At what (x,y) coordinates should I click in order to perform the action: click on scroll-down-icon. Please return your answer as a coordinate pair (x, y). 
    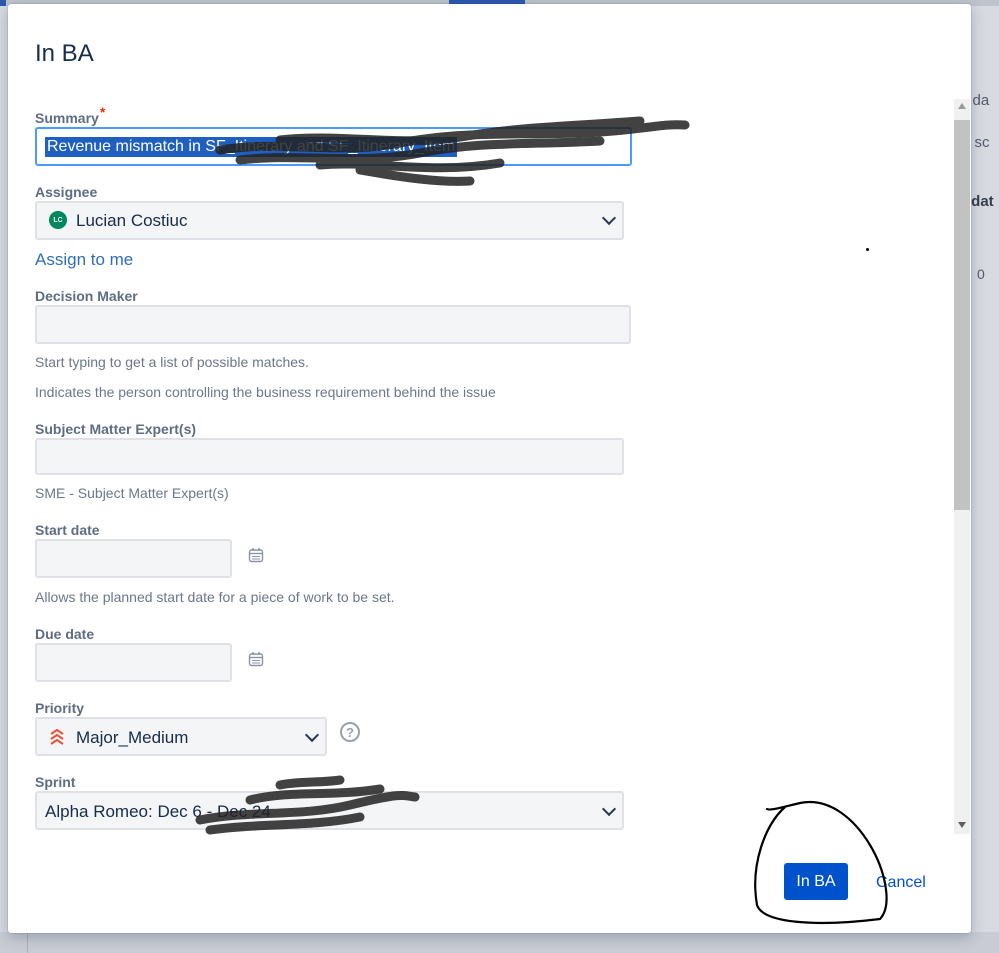
    Looking at the image, I should click on (962, 825).